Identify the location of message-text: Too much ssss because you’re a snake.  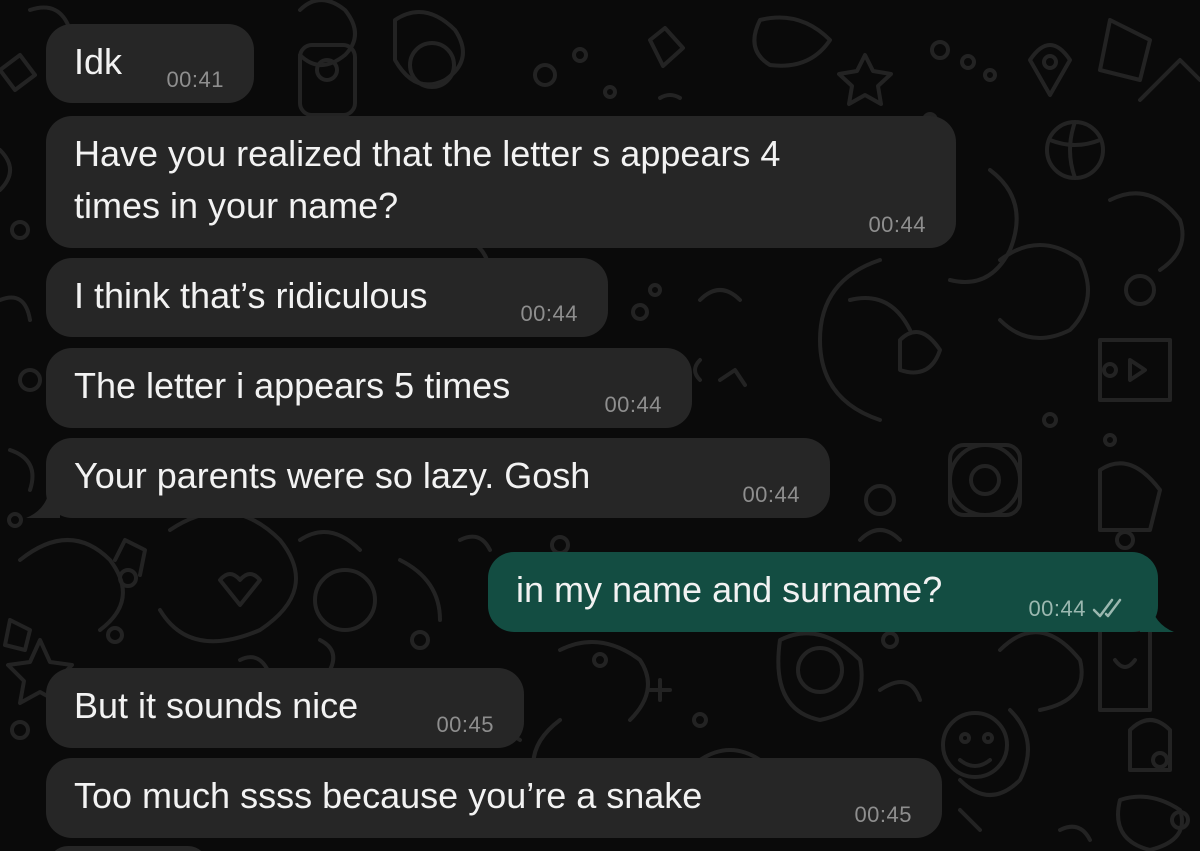
(388, 795).